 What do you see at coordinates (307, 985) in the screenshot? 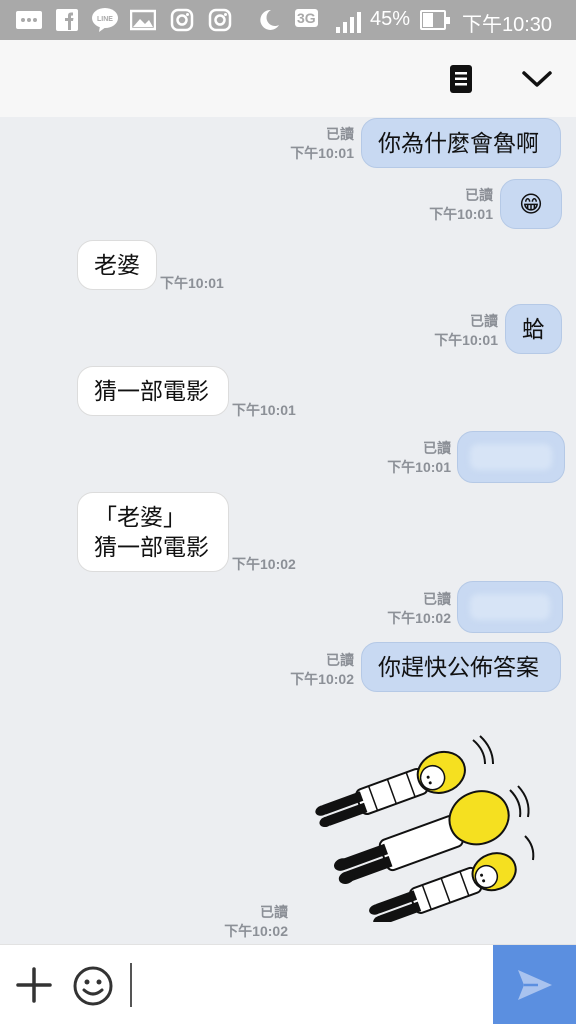
I see `message-input` at bounding box center [307, 985].